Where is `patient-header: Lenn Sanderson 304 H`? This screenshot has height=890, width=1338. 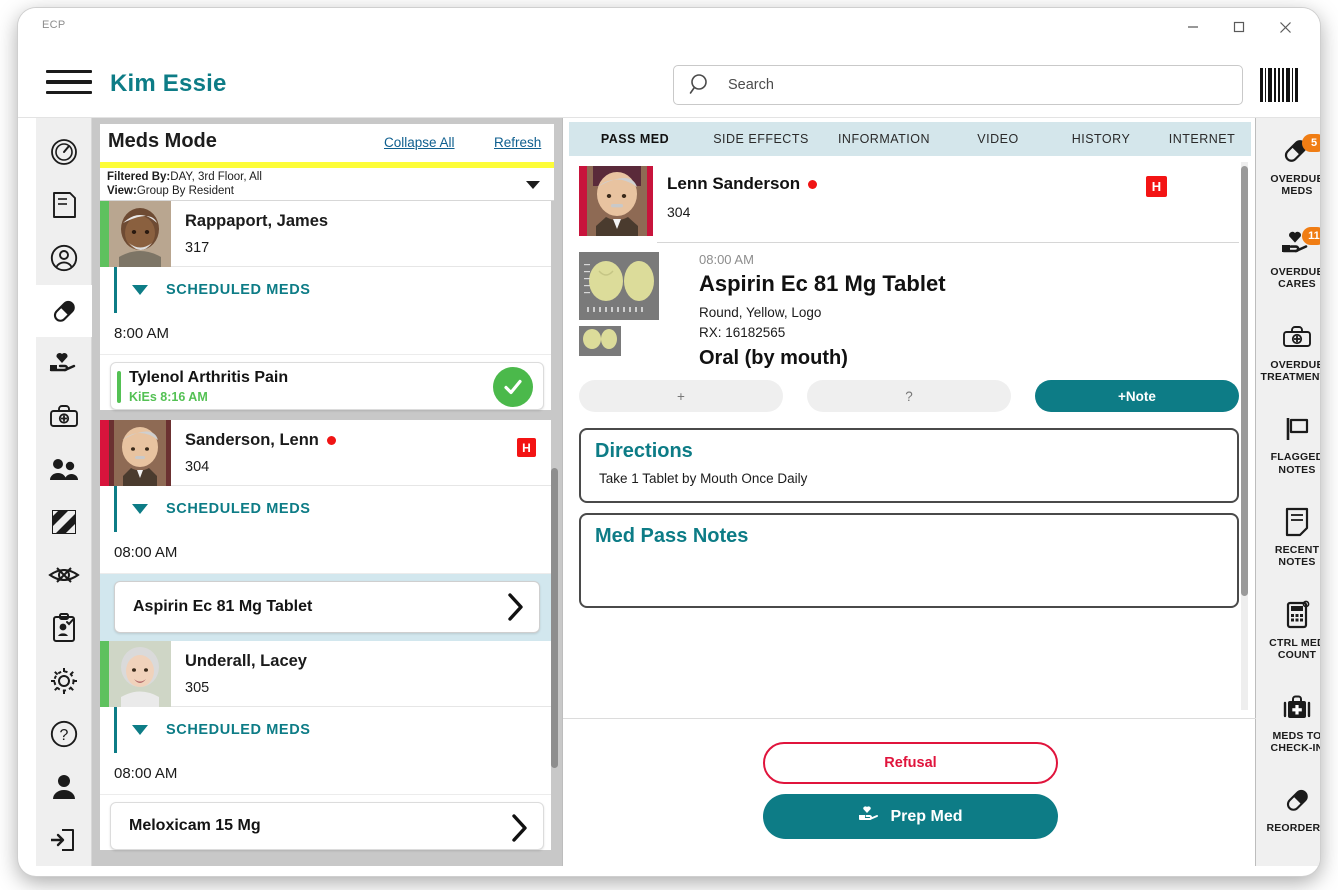
patient-header: Lenn Sanderson 304 H is located at coordinates (909, 201).